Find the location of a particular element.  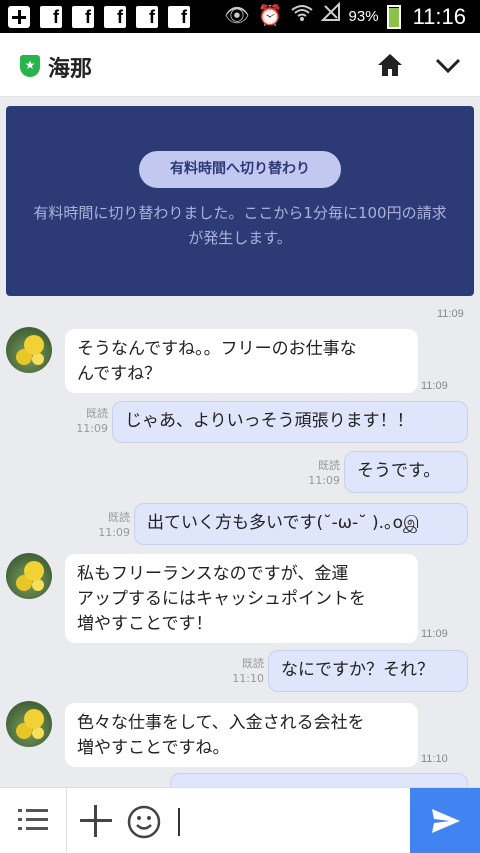

chat-title: 海那 is located at coordinates (70, 69).